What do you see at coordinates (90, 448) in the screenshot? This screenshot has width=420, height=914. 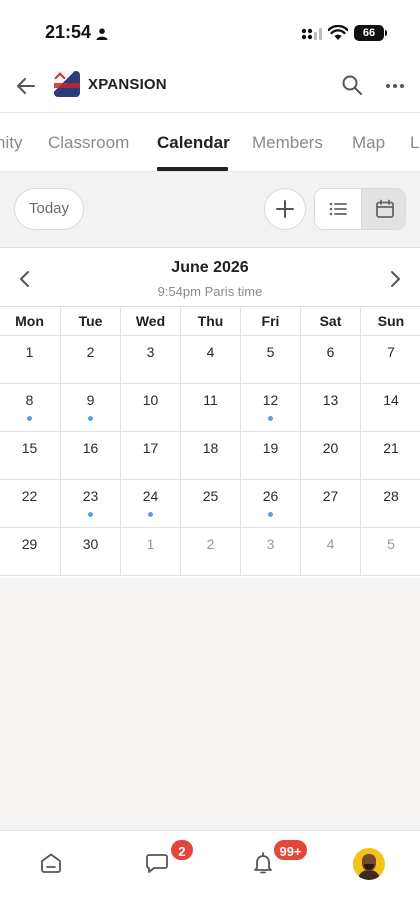 I see `day-number: 16` at bounding box center [90, 448].